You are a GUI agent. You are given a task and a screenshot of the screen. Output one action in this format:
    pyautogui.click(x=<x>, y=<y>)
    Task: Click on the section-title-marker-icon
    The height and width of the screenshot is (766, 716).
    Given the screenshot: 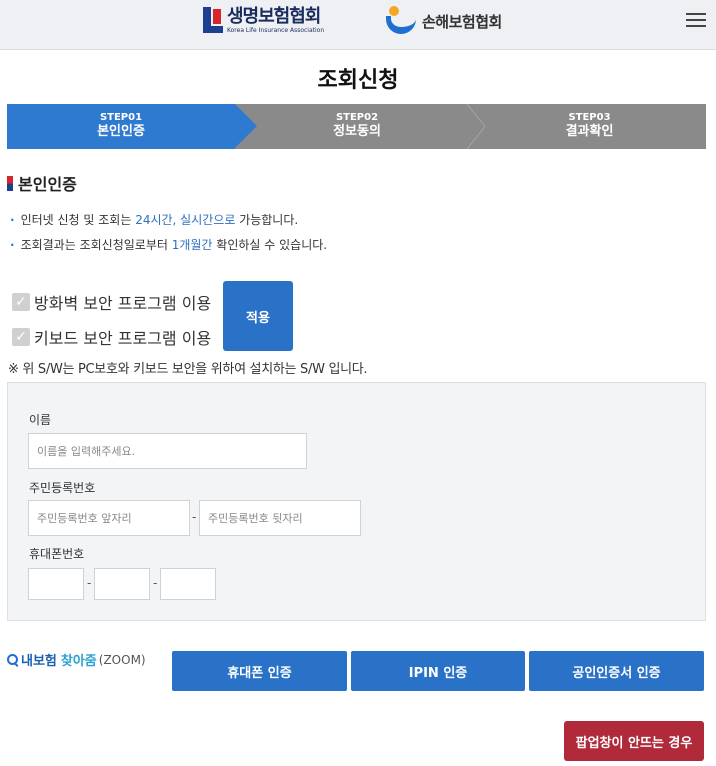 What is the action you would take?
    pyautogui.click(x=10, y=183)
    